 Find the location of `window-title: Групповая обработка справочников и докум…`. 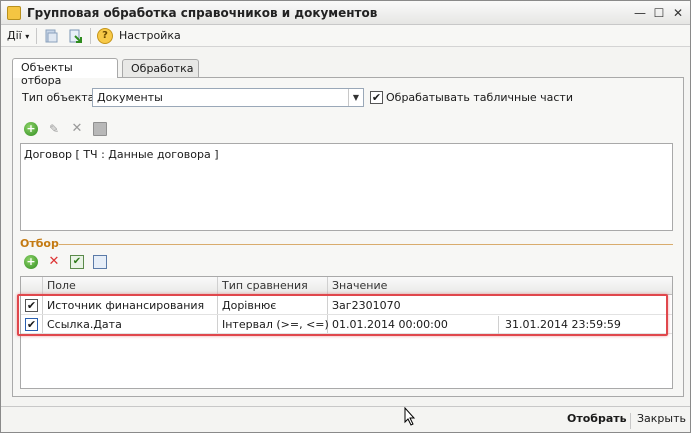

window-title: Групповая обработка справочников и докум… is located at coordinates (202, 13).